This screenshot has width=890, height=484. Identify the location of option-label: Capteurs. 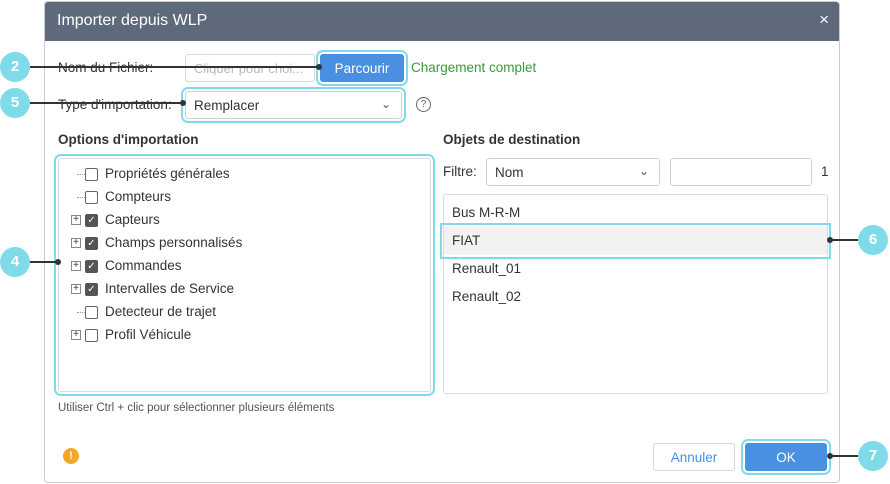
(132, 219).